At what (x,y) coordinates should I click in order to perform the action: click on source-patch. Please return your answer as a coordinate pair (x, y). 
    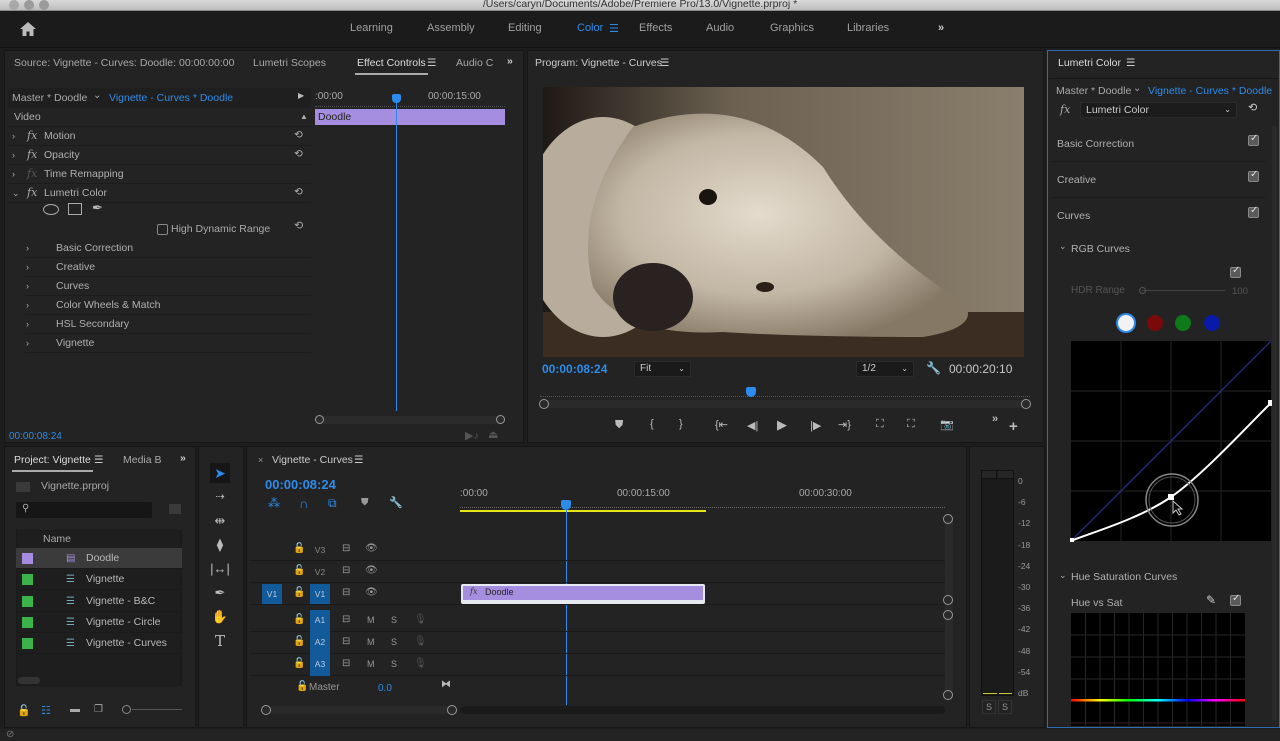
    Looking at the image, I should click on (272, 550).